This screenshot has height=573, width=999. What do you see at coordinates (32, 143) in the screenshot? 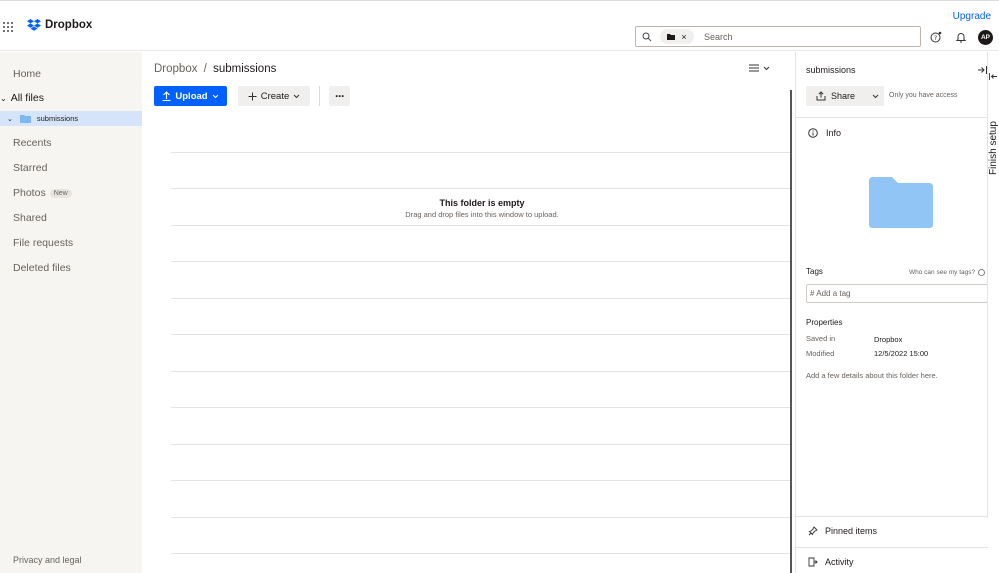
I see `sidebar-item-recents: Recents` at bounding box center [32, 143].